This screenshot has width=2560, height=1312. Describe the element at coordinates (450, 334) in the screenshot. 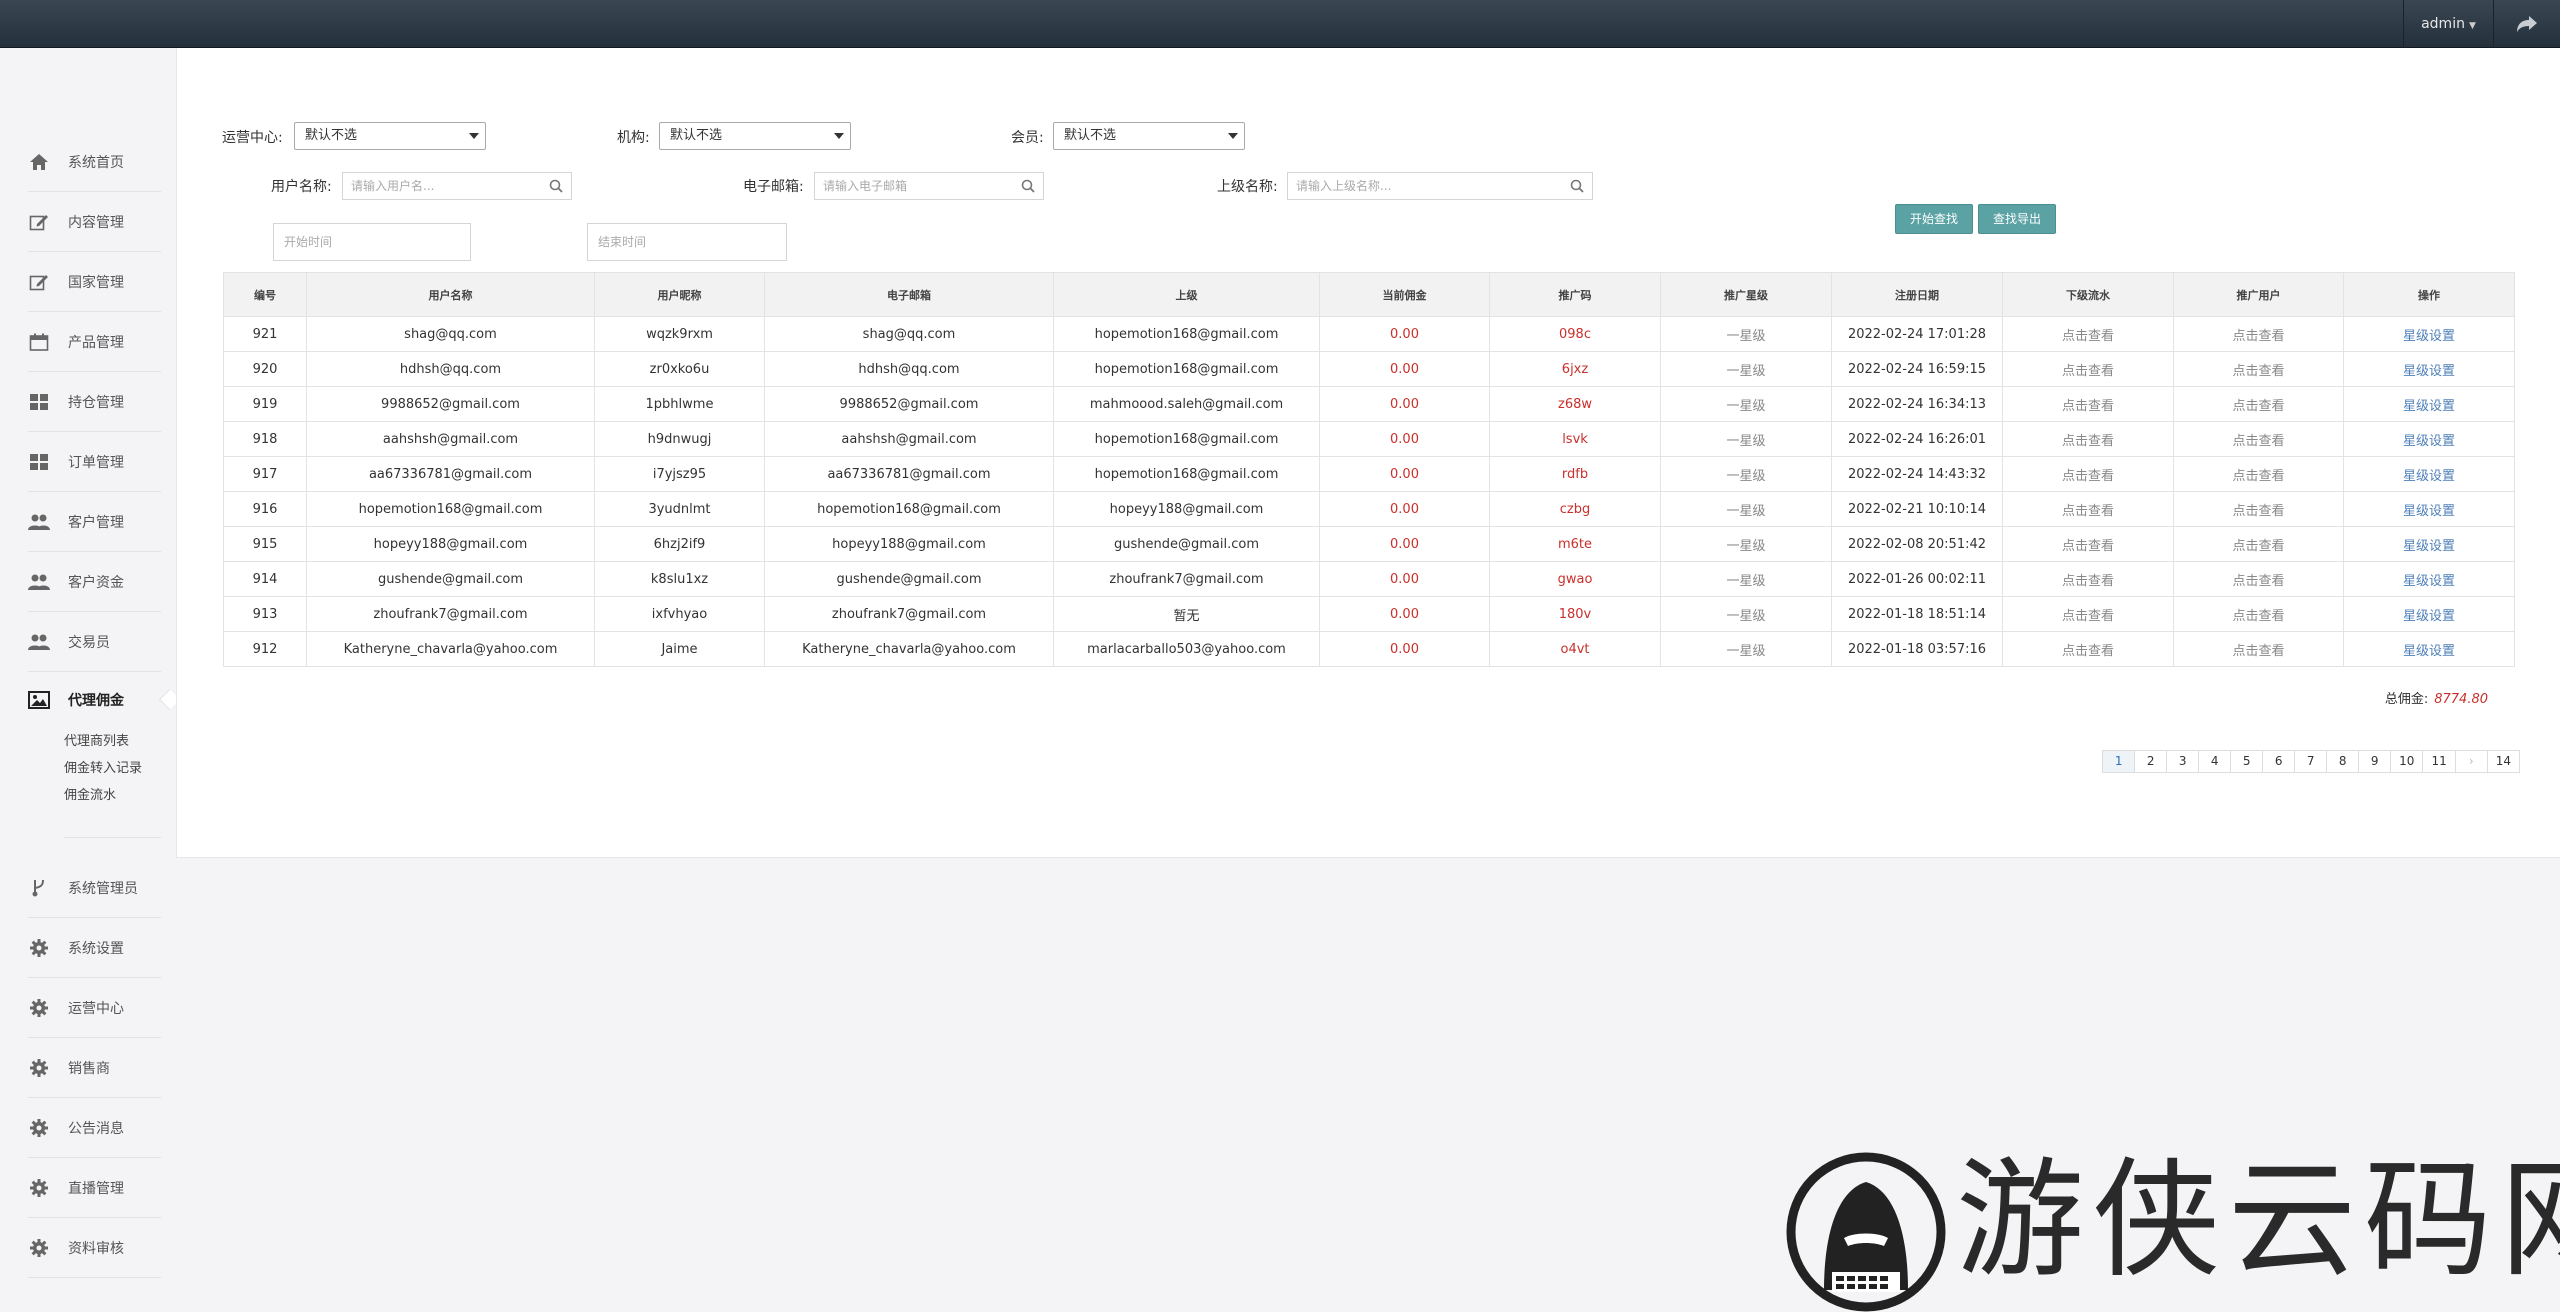

I see `table-cell: shag@qq.com` at that location.